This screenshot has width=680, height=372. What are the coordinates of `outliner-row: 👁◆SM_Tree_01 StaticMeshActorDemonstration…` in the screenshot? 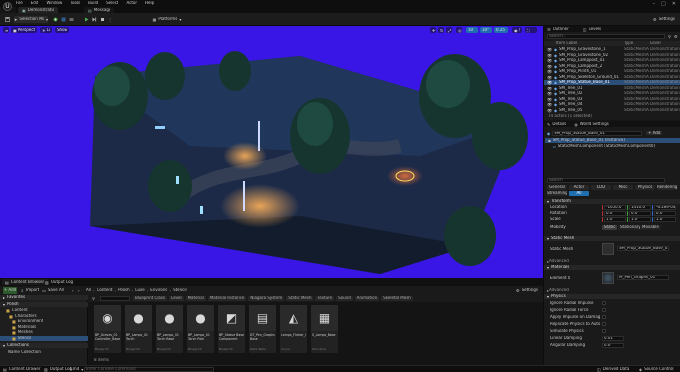 It's located at (612, 88).